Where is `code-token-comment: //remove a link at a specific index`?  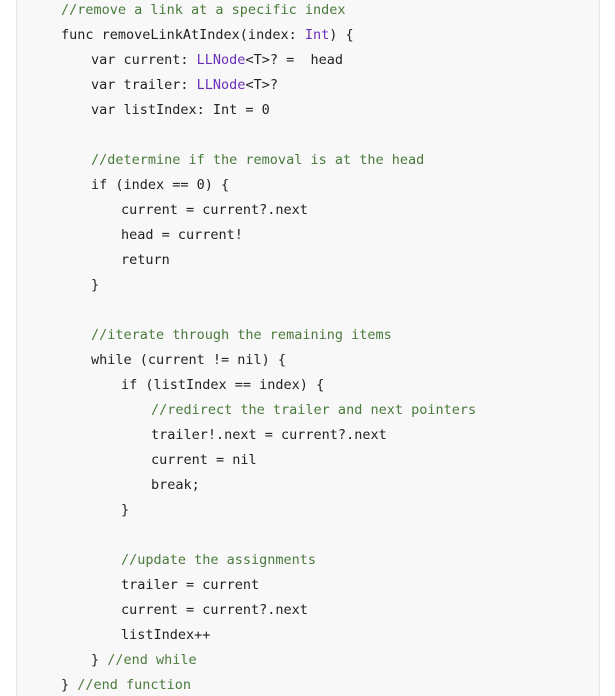
code-token-comment: //remove a link at a specific index is located at coordinates (203, 10).